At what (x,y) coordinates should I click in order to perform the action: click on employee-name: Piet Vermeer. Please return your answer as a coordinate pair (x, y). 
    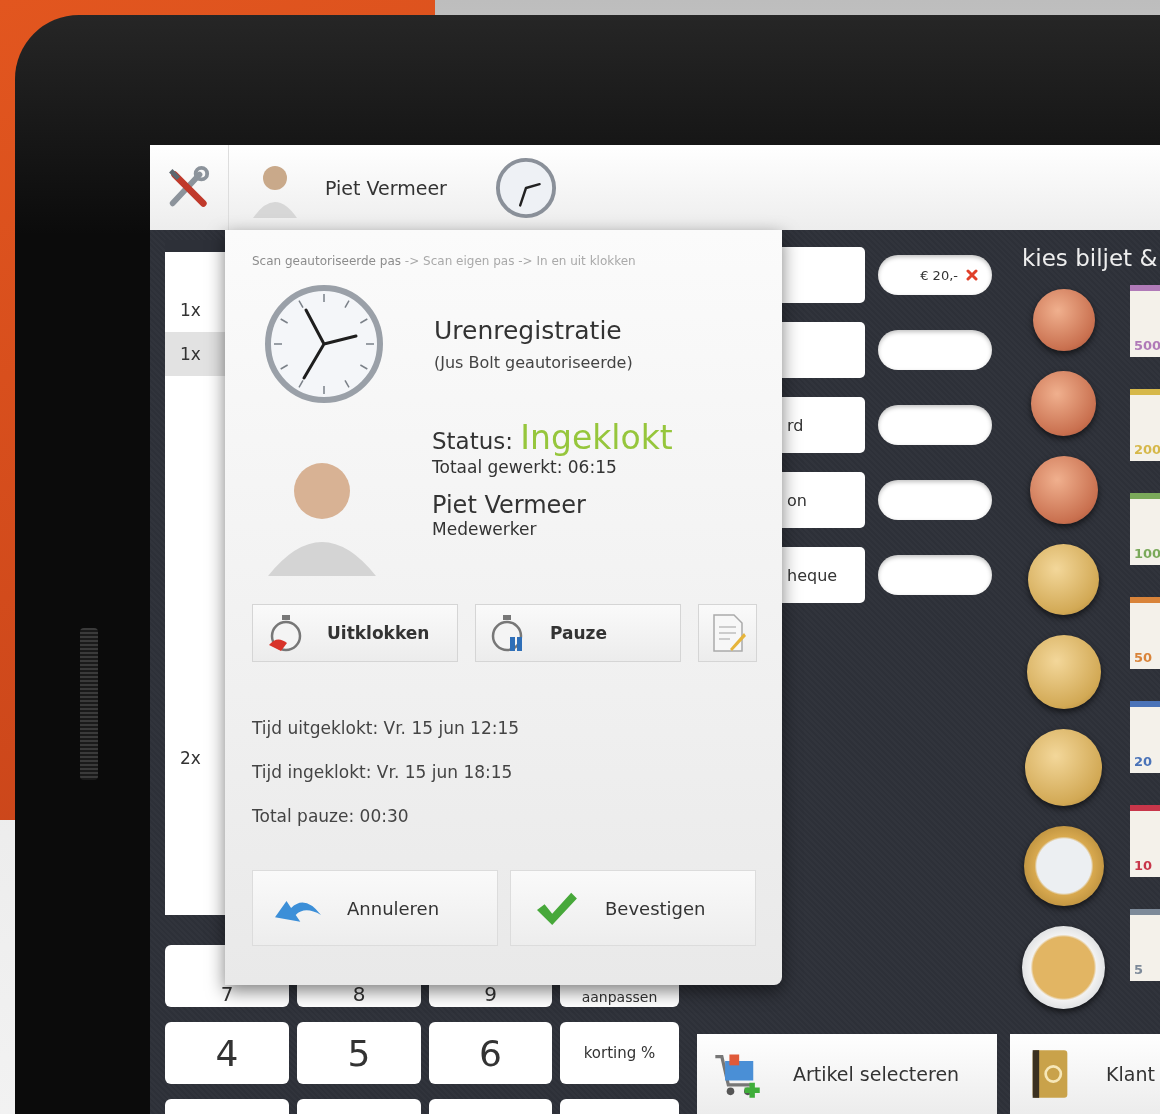
    Looking at the image, I should click on (509, 505).